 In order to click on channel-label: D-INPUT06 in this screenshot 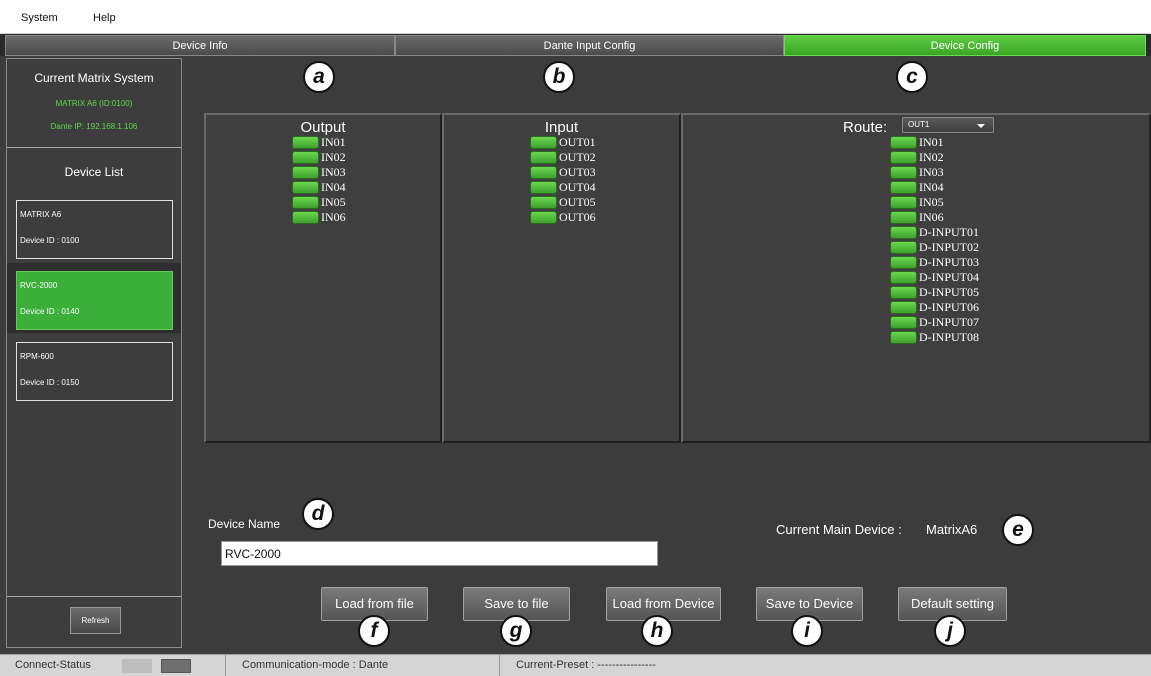, I will do `click(949, 307)`.